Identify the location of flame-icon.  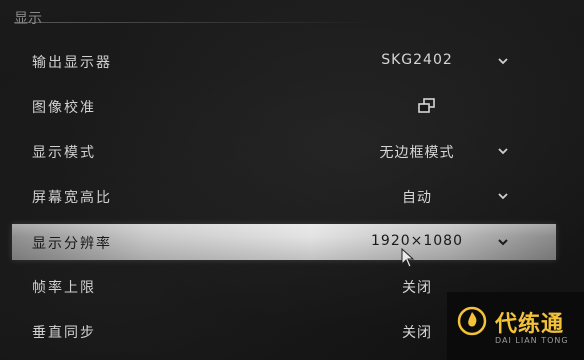
(472, 321).